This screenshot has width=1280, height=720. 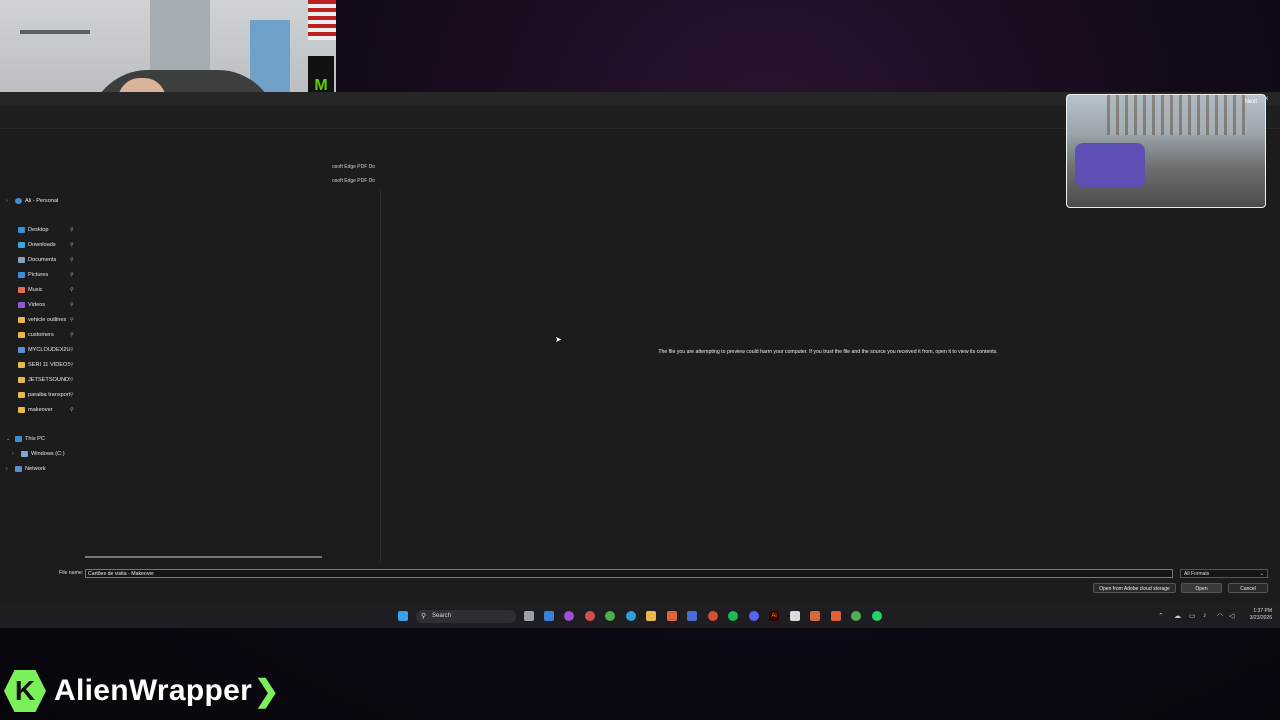 I want to click on mail-icon, so click(x=549, y=616).